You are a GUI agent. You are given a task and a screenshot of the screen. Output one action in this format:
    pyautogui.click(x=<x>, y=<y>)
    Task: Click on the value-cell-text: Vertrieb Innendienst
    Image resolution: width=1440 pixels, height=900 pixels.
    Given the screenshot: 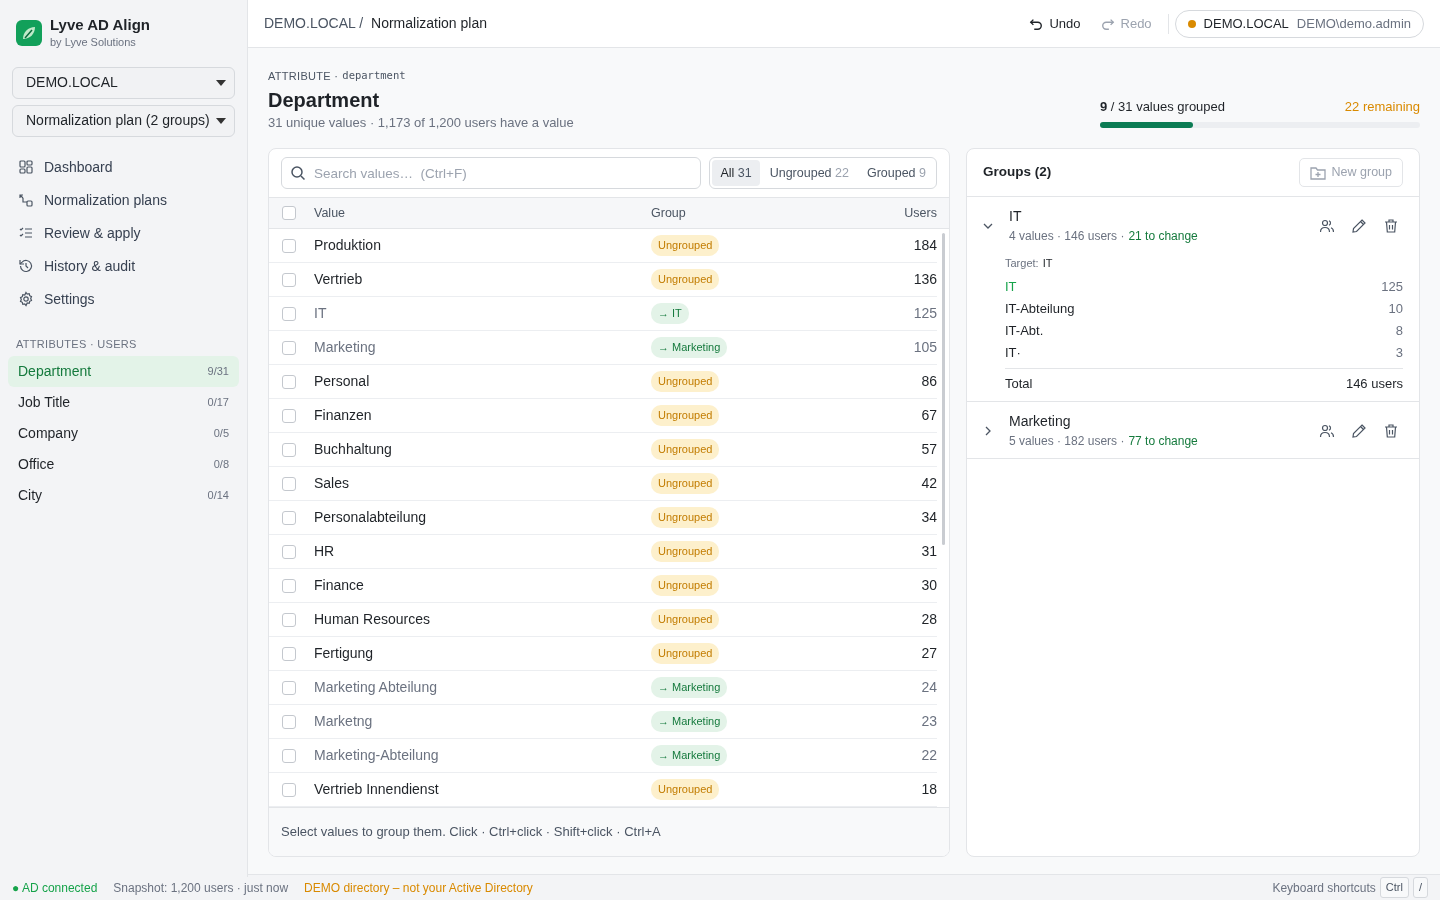 What is the action you would take?
    pyautogui.click(x=377, y=789)
    